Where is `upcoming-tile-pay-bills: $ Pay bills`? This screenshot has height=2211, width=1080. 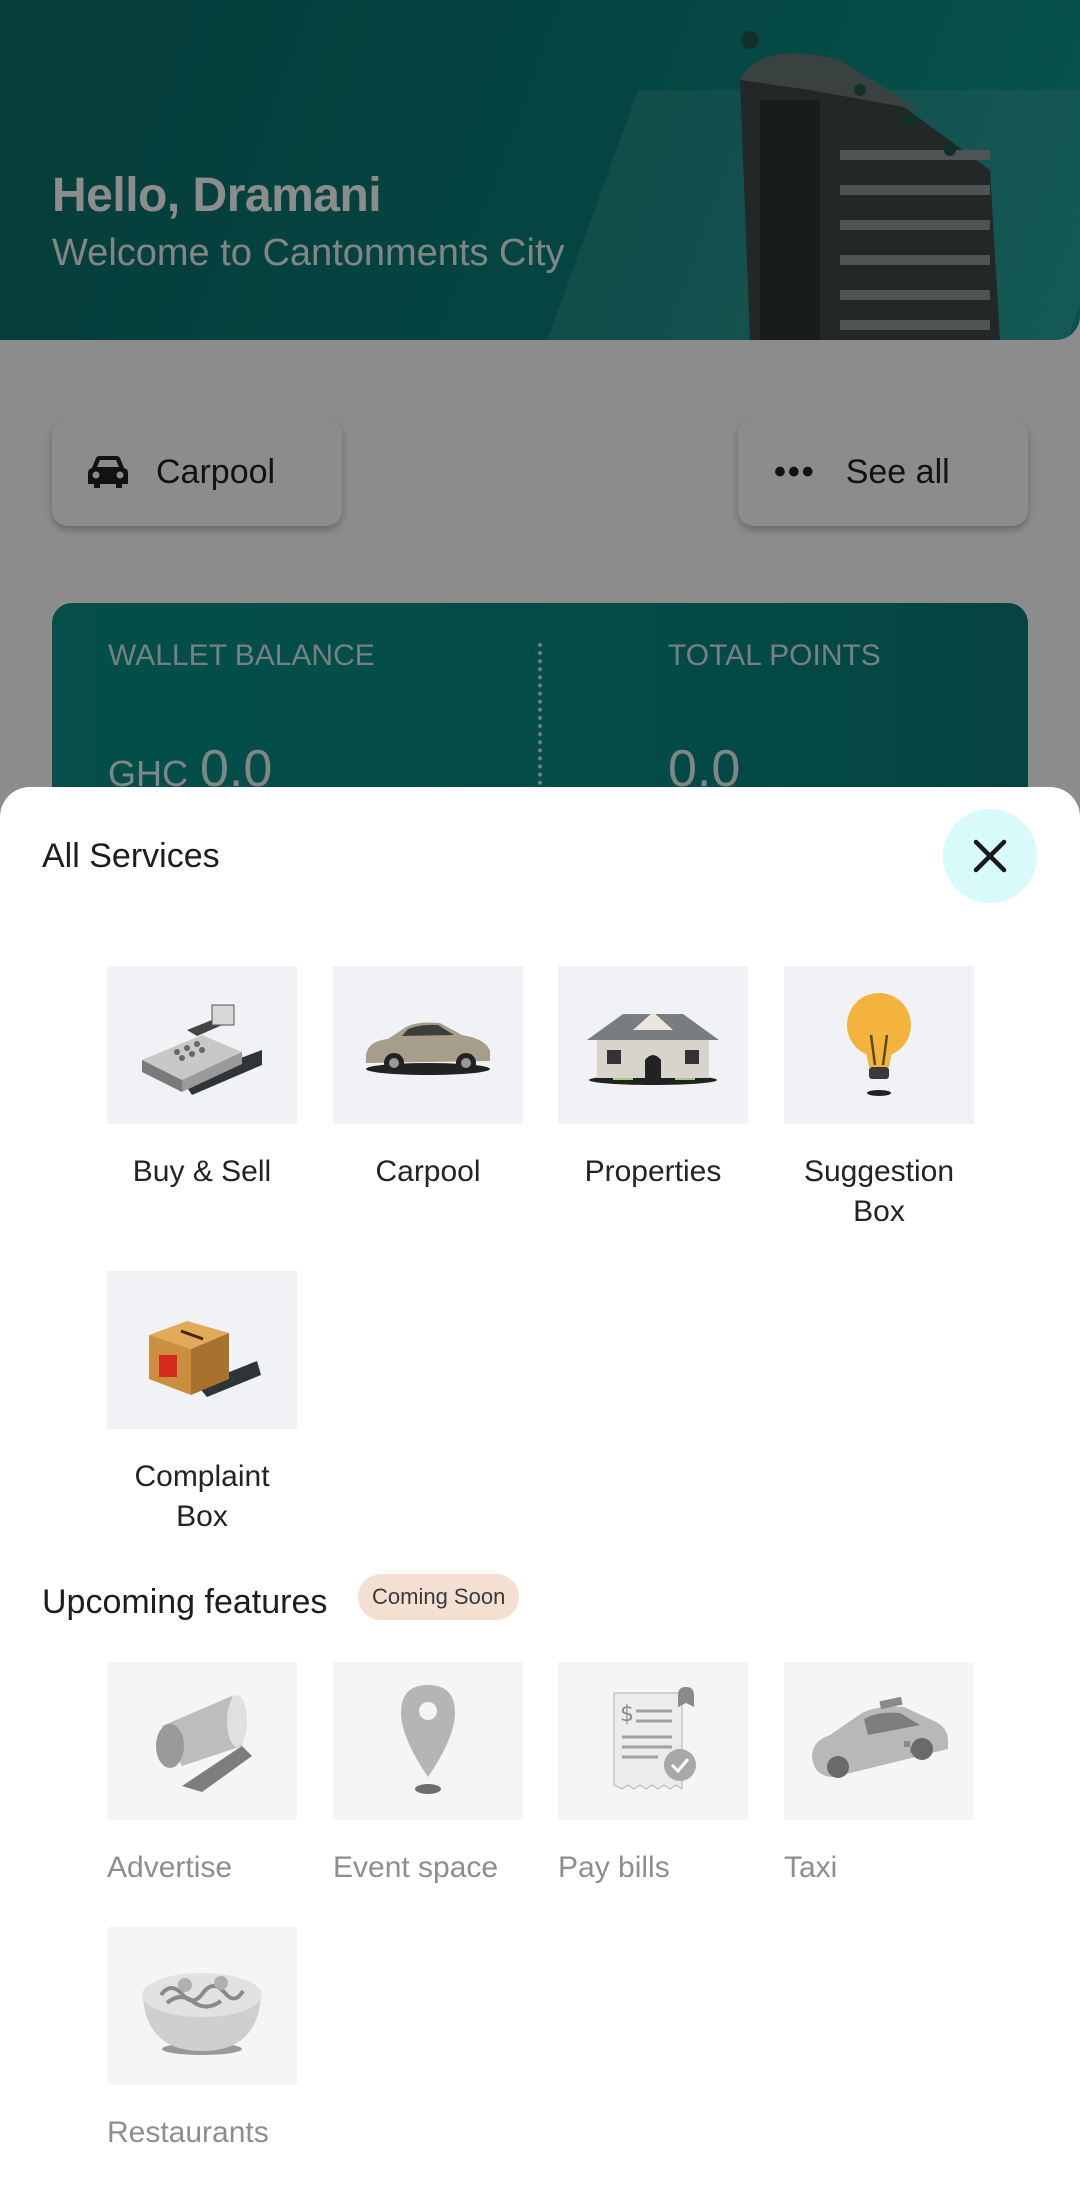 upcoming-tile-pay-bills: $ Pay bills is located at coordinates (653, 1775).